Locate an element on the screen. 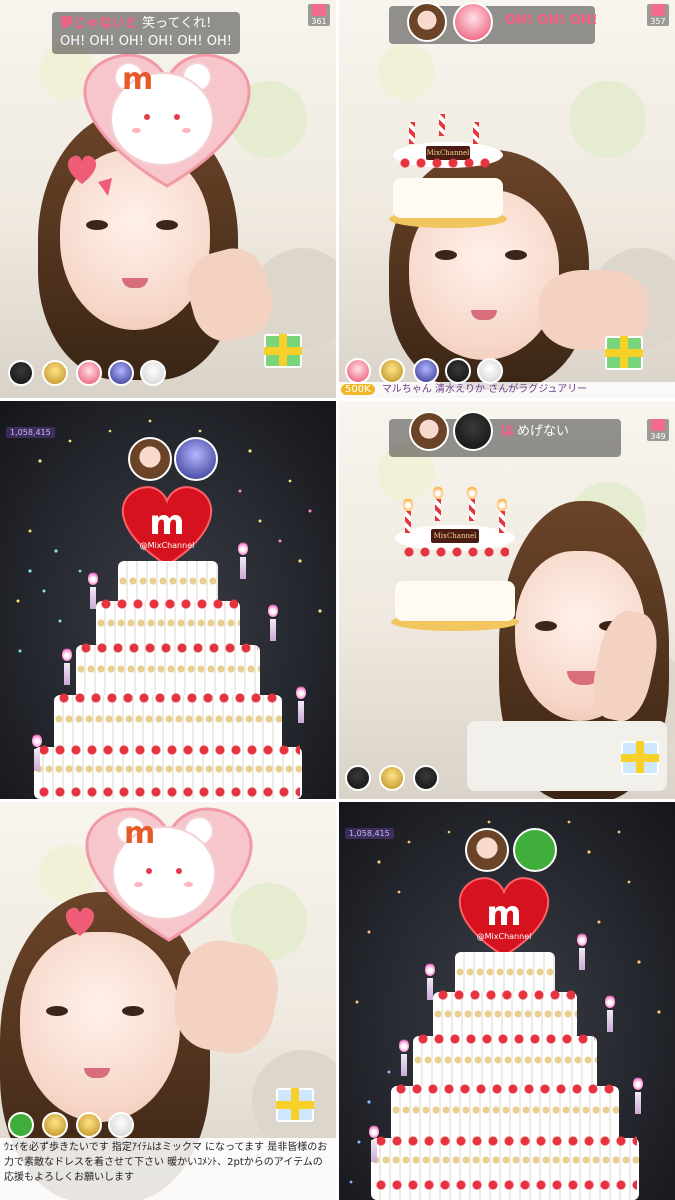  viewer-count-badge: 349 is located at coordinates (658, 430).